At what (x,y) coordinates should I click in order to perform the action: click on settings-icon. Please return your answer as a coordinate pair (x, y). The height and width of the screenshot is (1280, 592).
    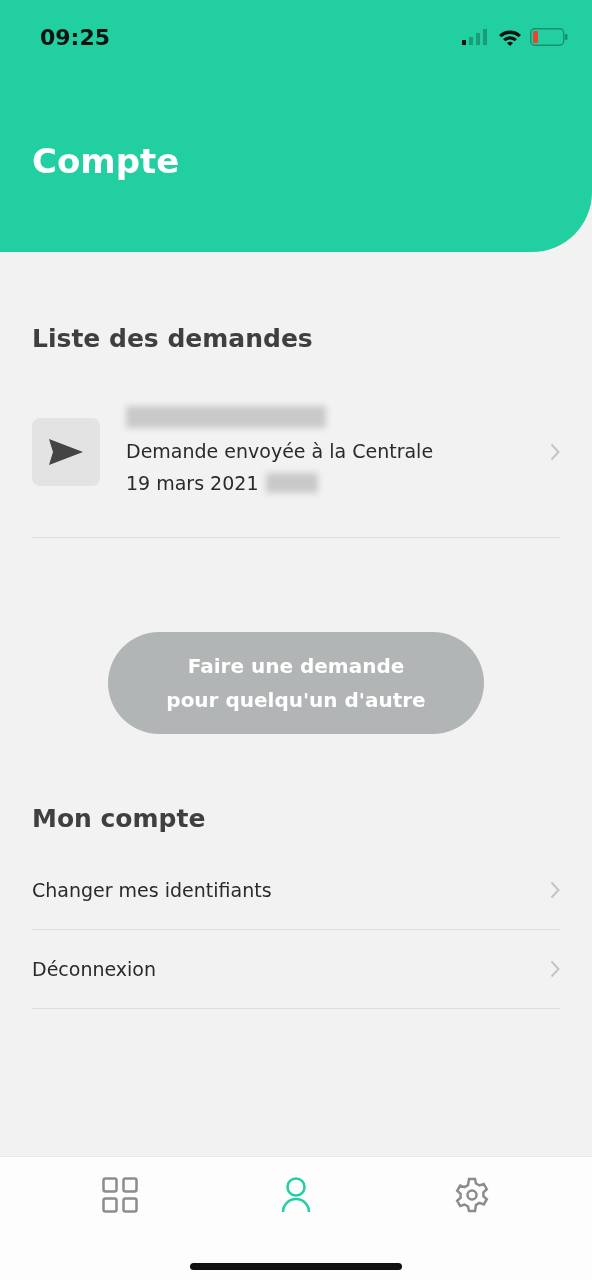
    Looking at the image, I should click on (472, 1195).